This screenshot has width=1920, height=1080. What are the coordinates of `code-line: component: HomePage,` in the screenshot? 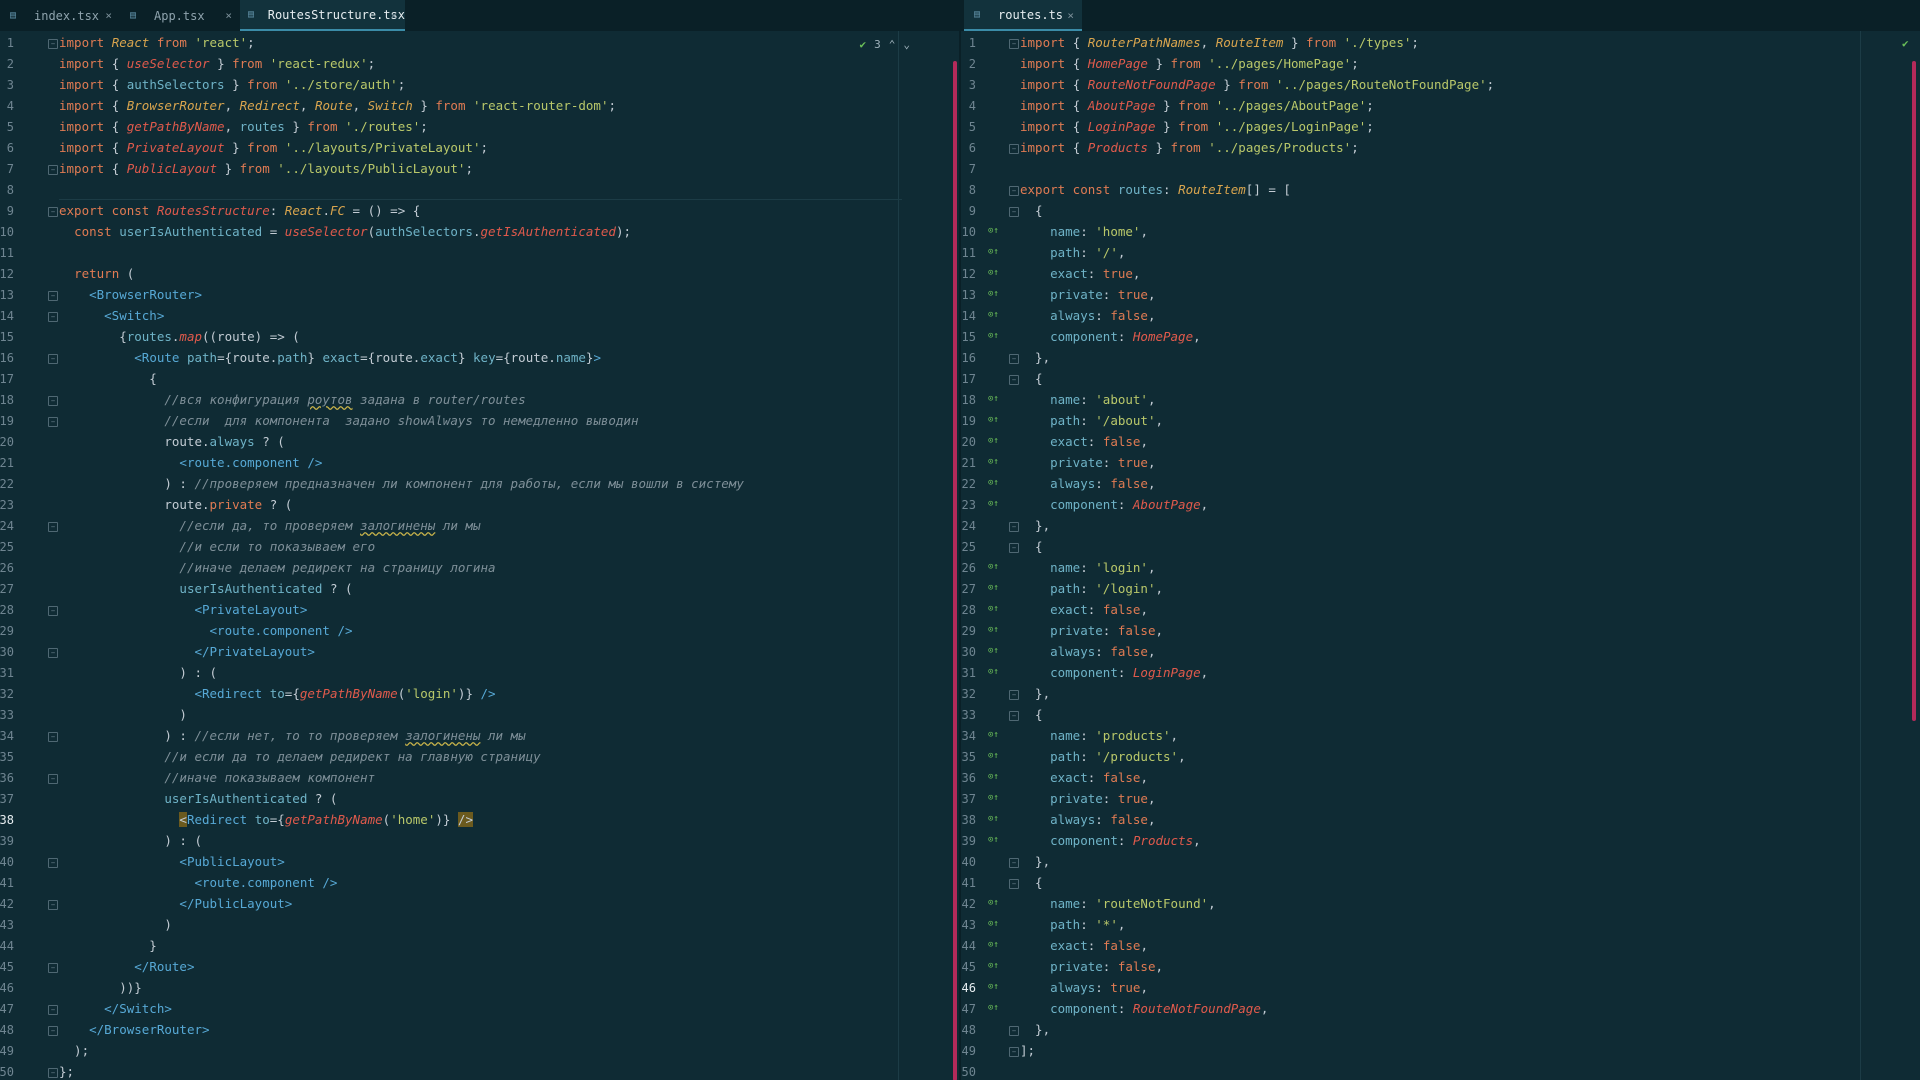 It's located at (1110, 336).